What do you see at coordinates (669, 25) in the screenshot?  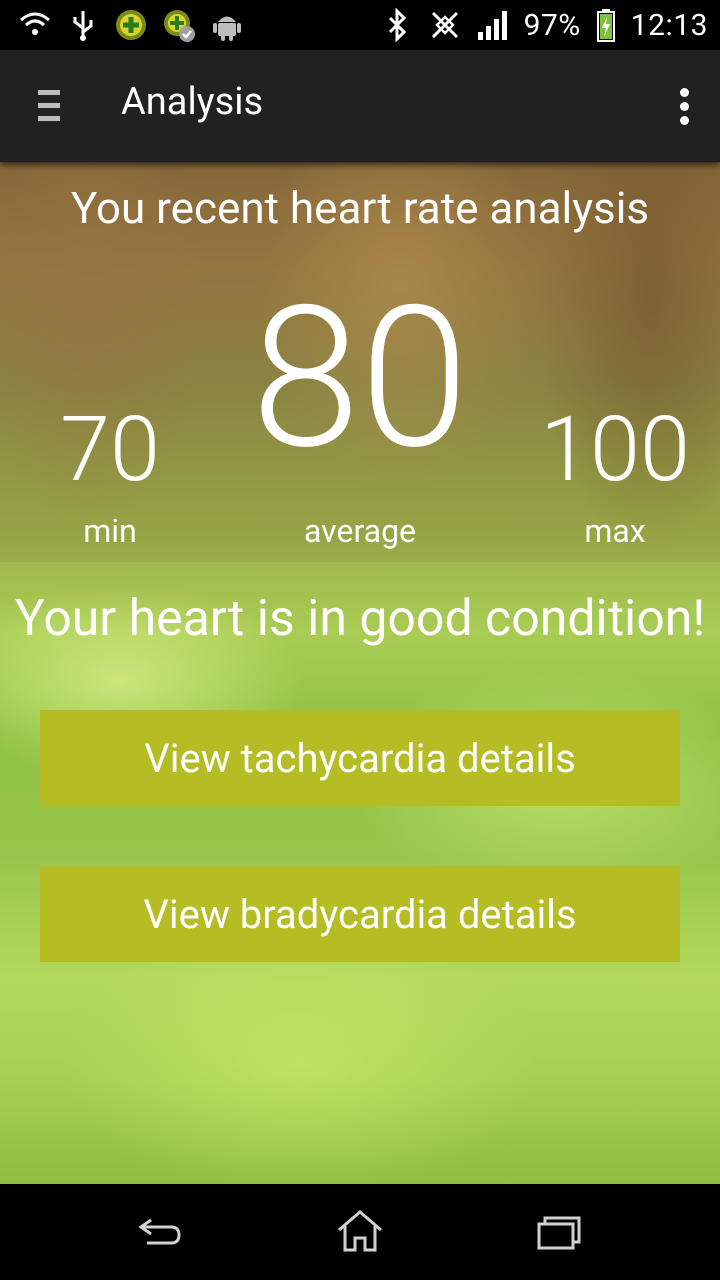 I see `clock: 12:13` at bounding box center [669, 25].